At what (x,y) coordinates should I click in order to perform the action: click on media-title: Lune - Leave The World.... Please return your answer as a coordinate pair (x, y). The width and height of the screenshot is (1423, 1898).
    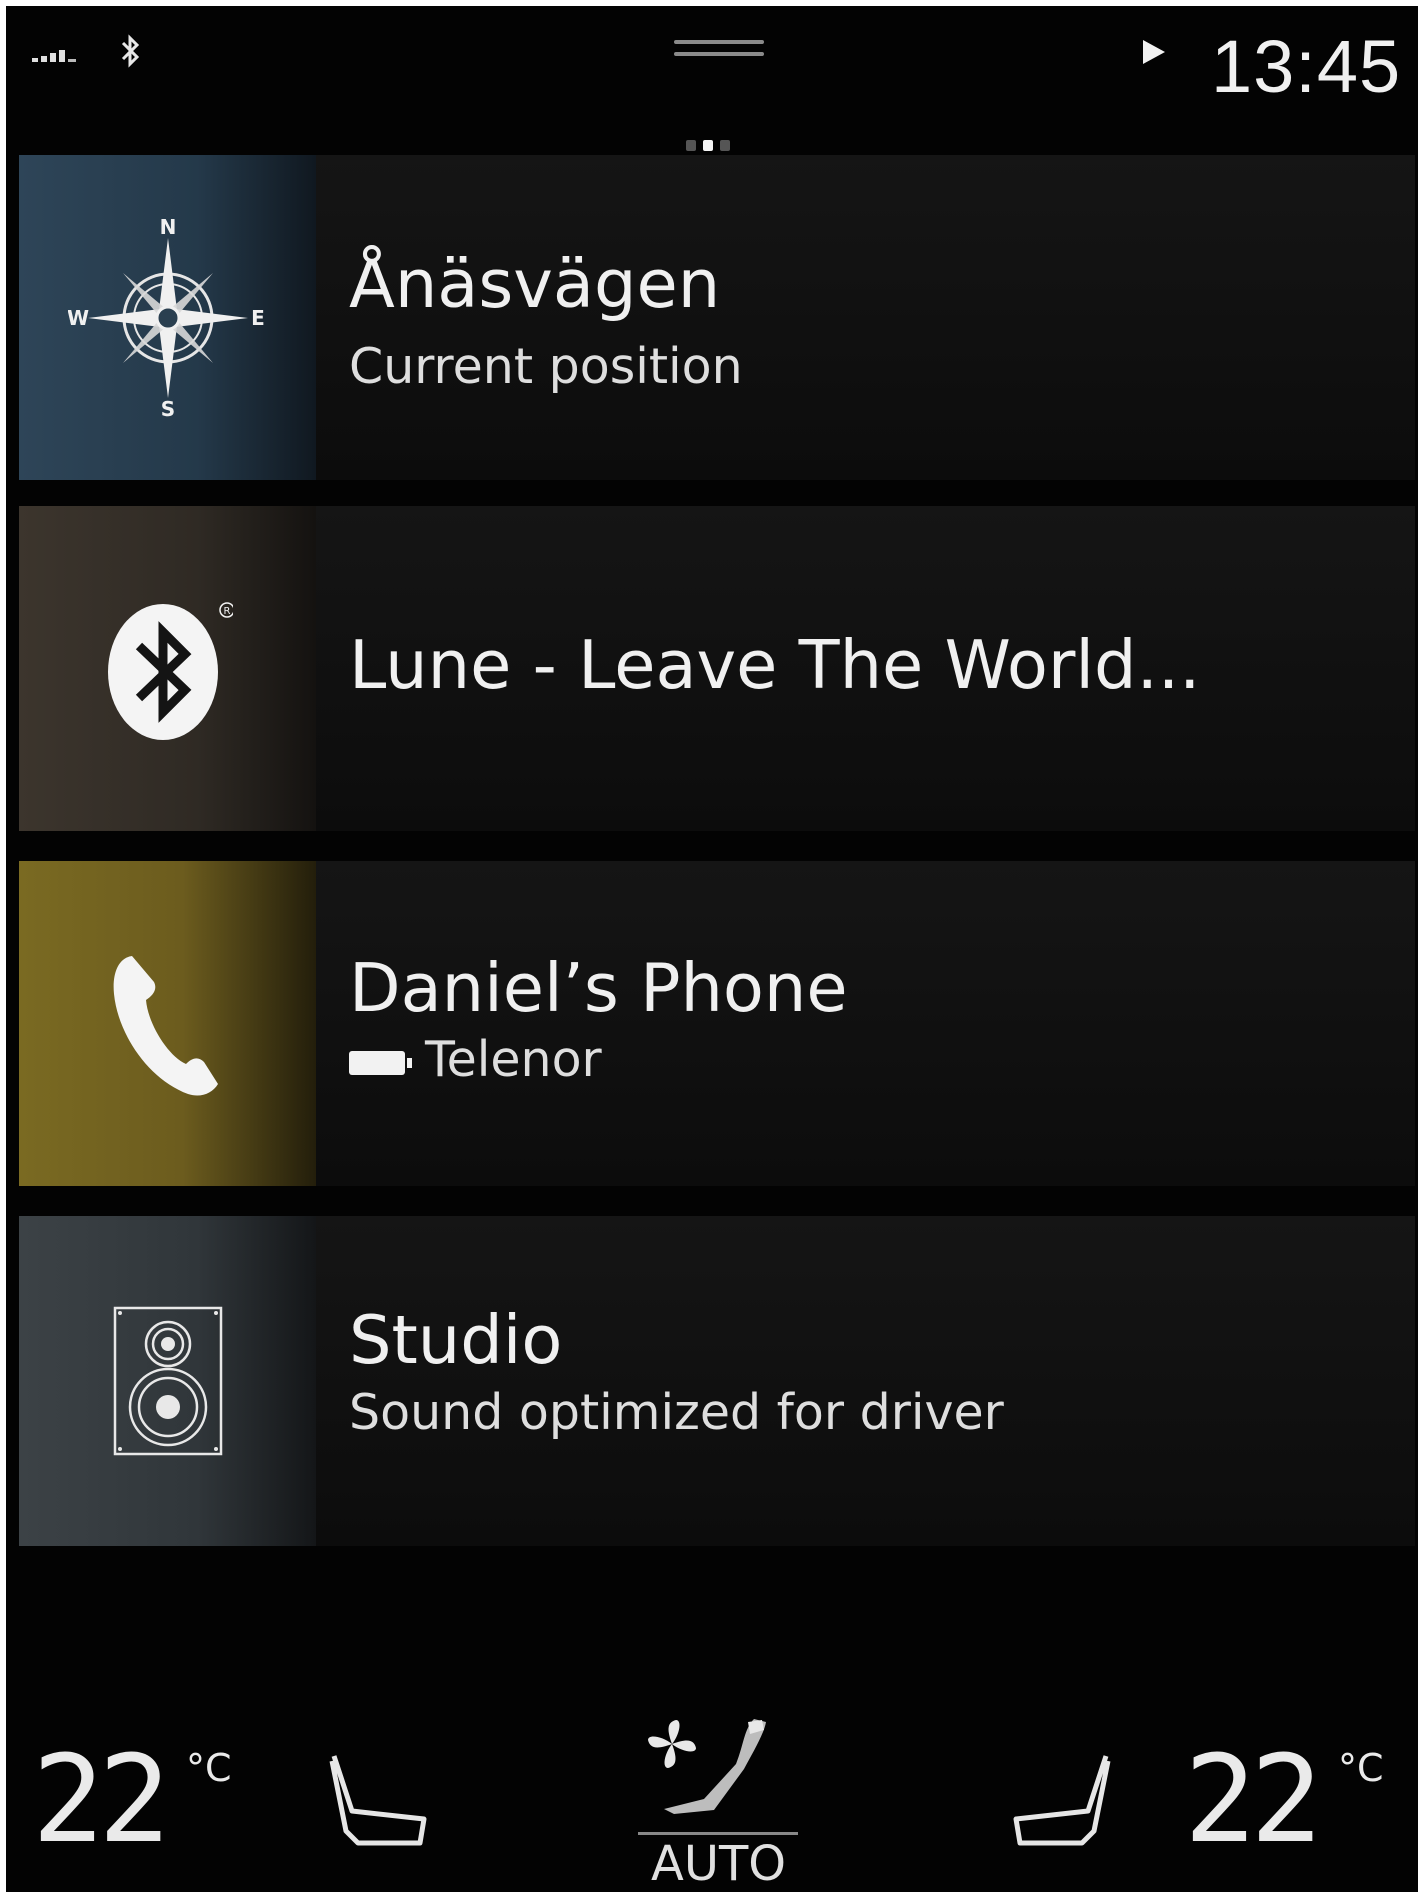
    Looking at the image, I should click on (775, 665).